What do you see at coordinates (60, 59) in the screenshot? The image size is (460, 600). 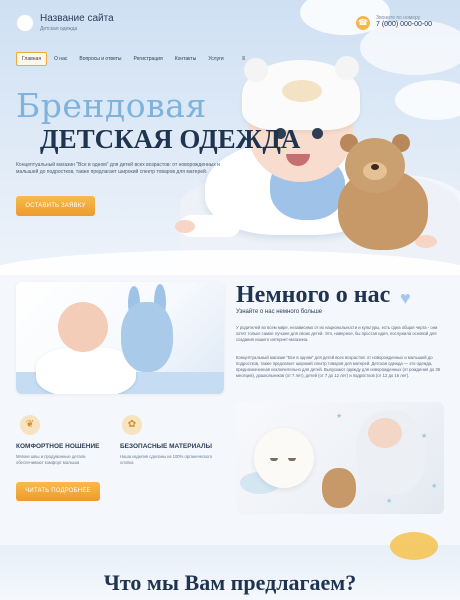 I see `nav-item-about: О нас` at bounding box center [60, 59].